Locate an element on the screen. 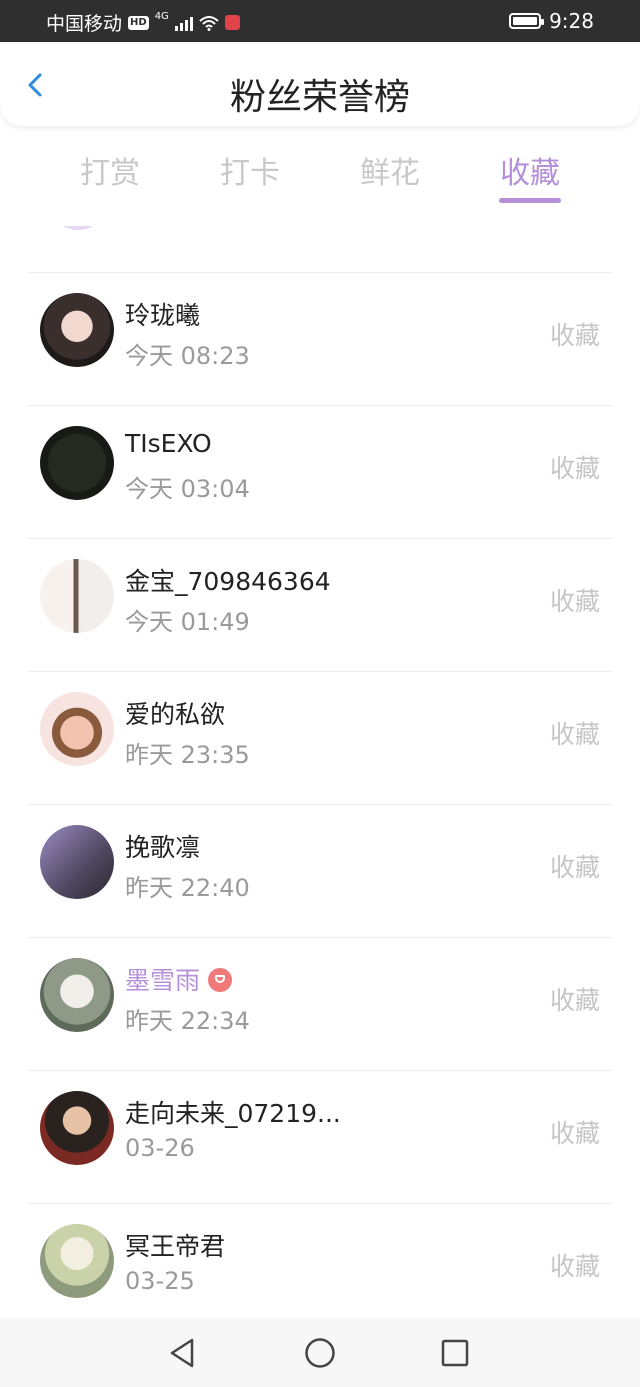 The width and height of the screenshot is (640, 1387). timestamp: 昨天 22:40 is located at coordinates (187, 888).